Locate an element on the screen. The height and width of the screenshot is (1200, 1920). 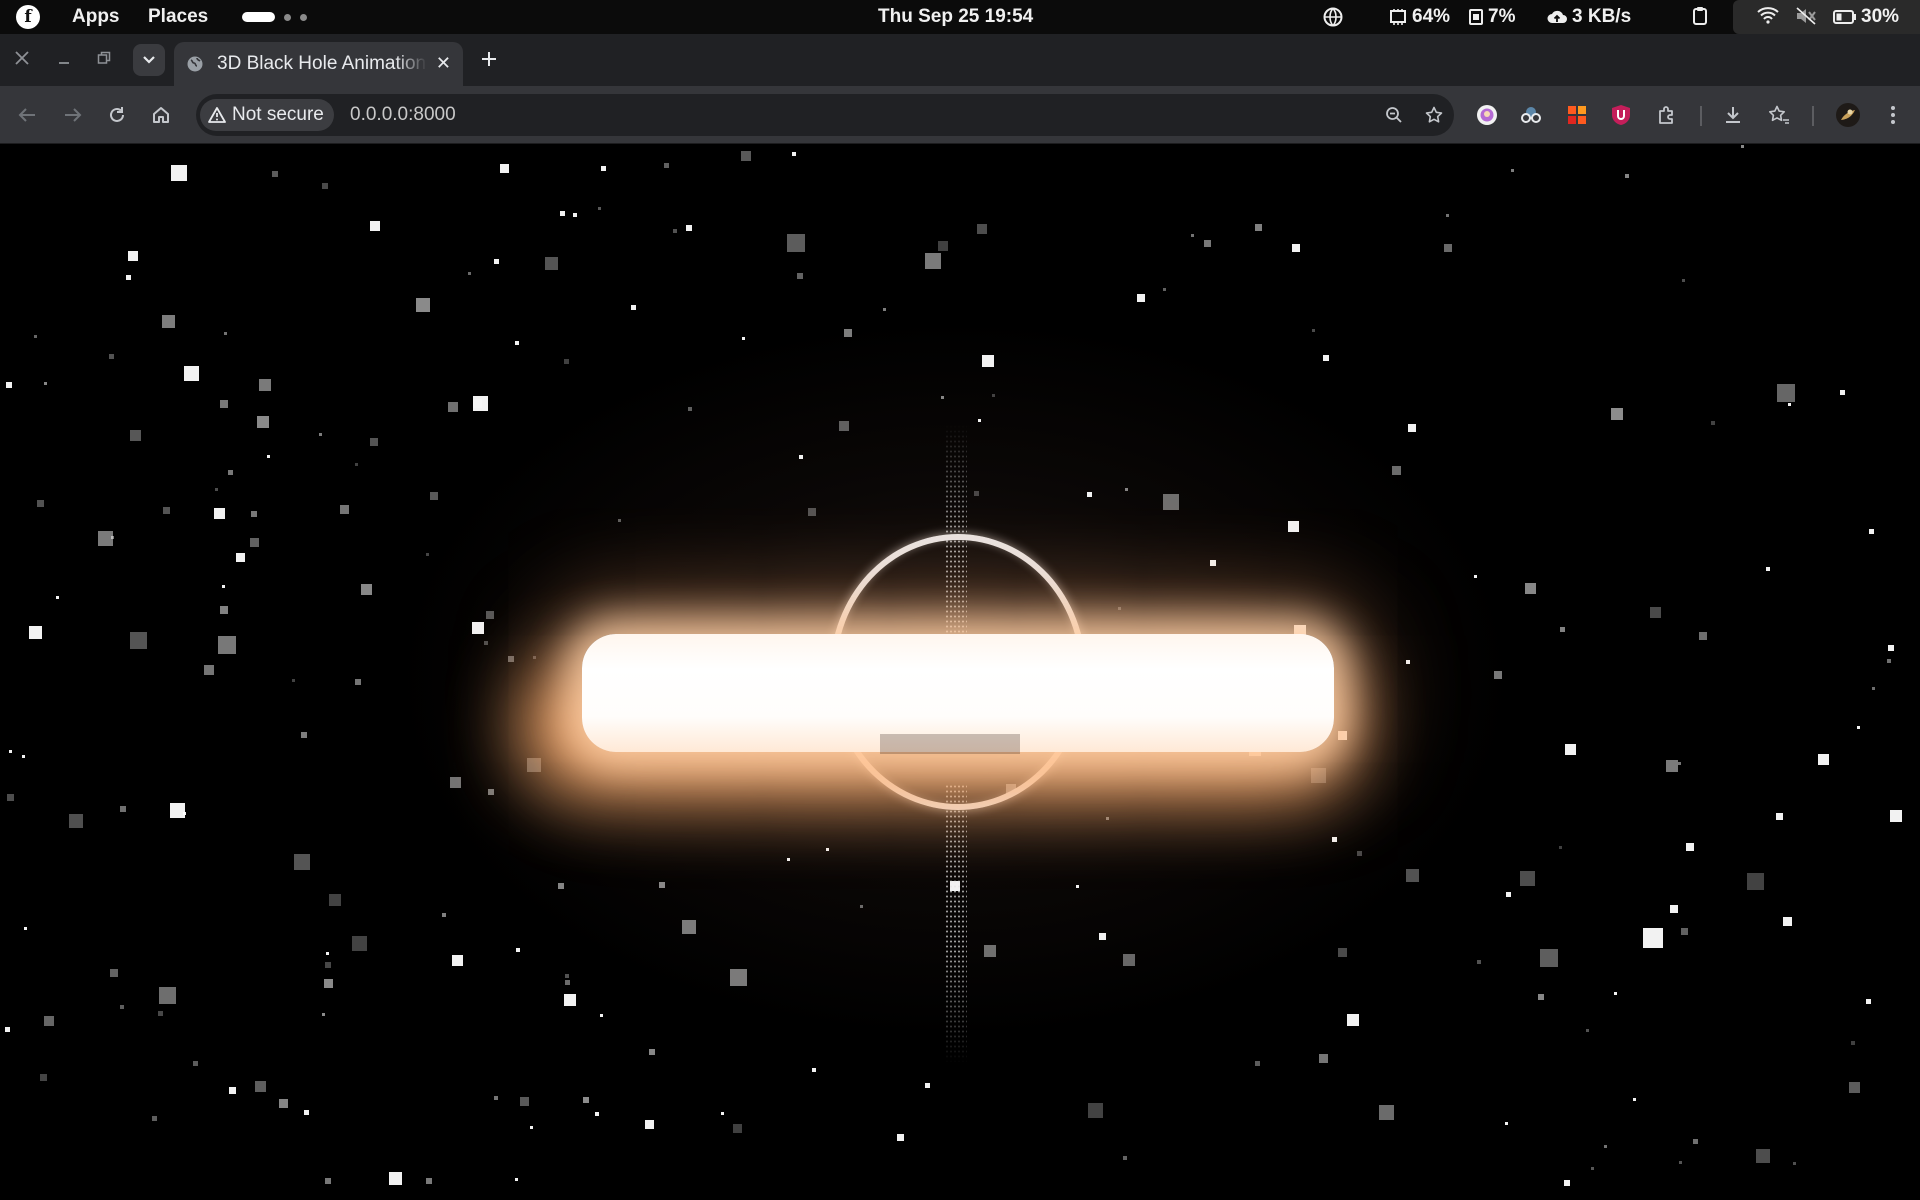
url-text: 0.0.0.0:8000 is located at coordinates (403, 115).